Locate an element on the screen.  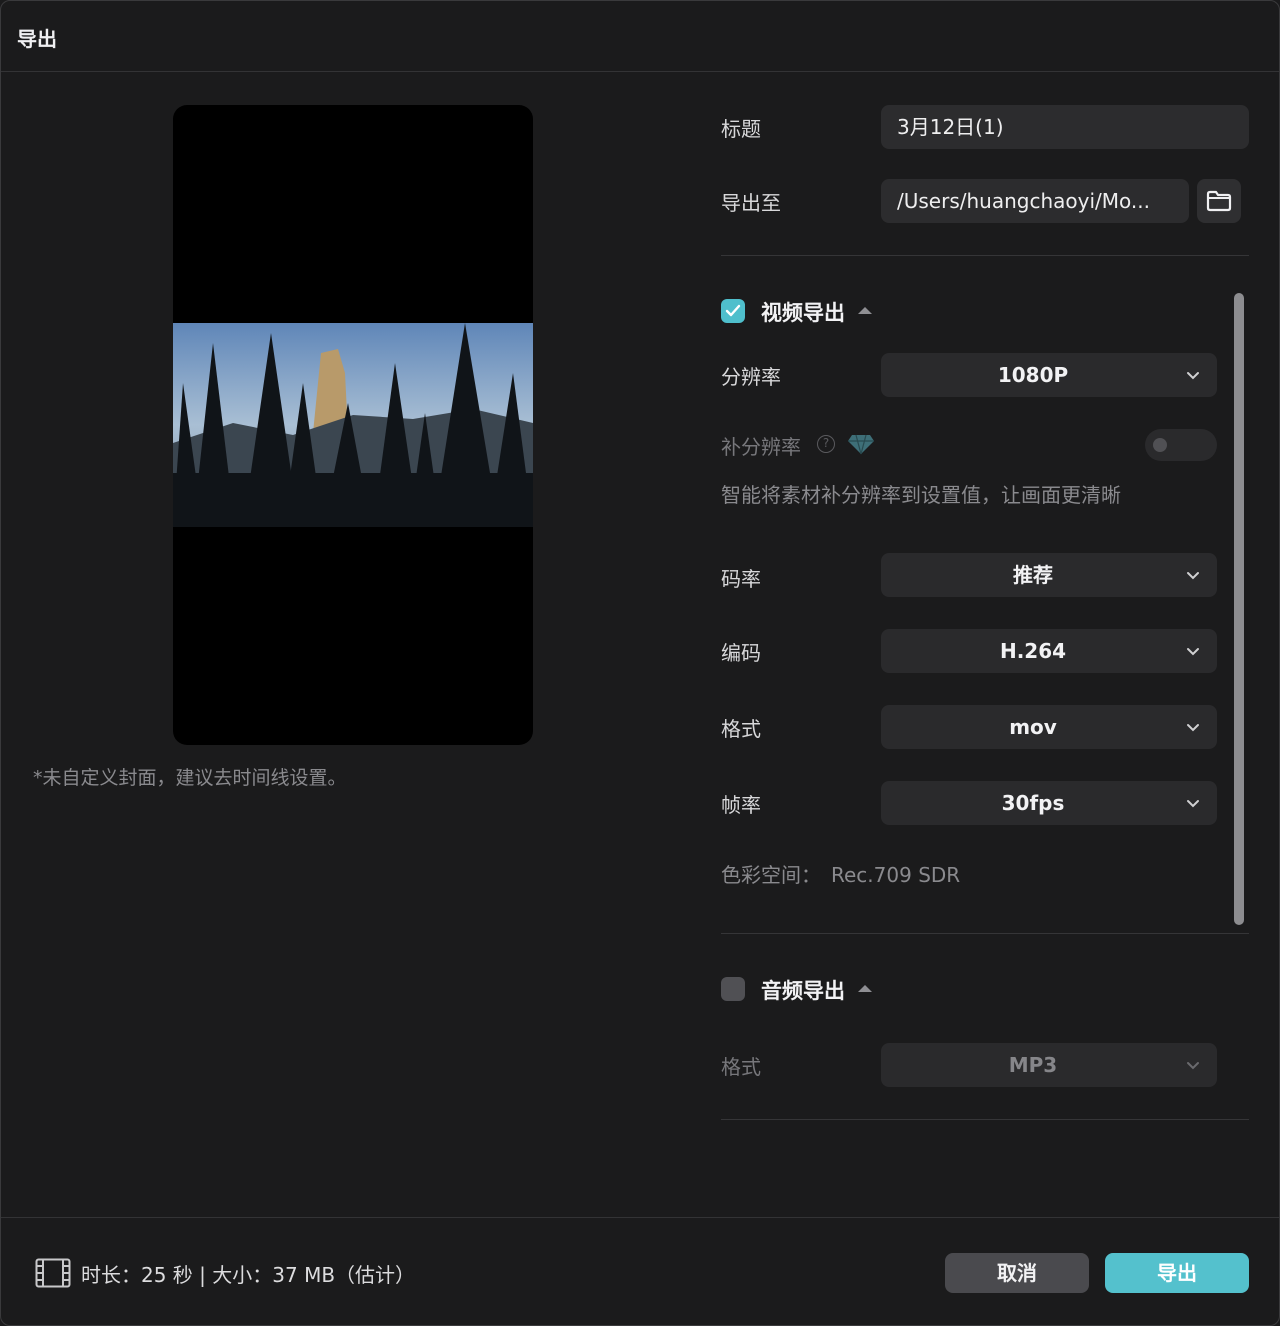
browse-folder-button is located at coordinates (1219, 201).